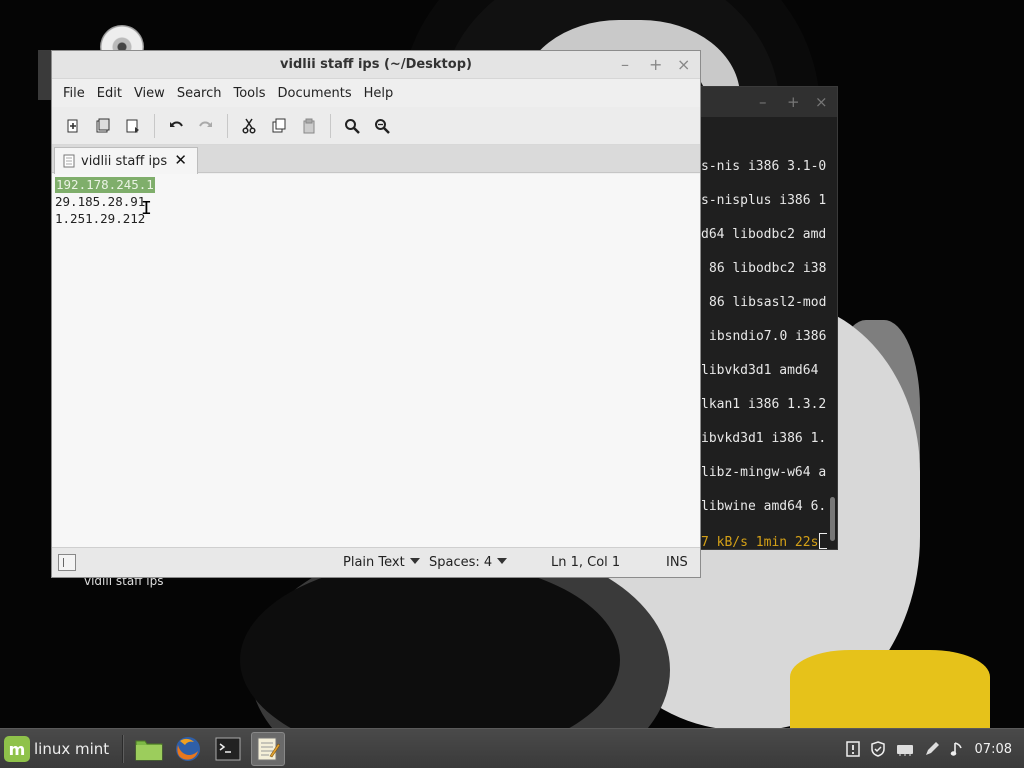 Image resolution: width=1024 pixels, height=768 pixels. I want to click on toolbar, so click(376, 126).